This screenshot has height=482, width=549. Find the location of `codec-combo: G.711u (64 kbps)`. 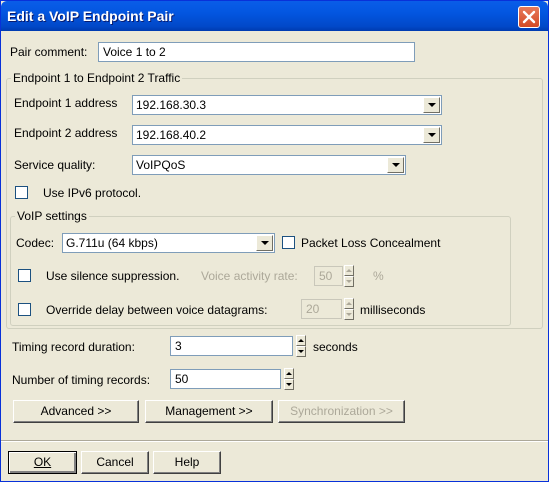

codec-combo: G.711u (64 kbps) is located at coordinates (168, 243).